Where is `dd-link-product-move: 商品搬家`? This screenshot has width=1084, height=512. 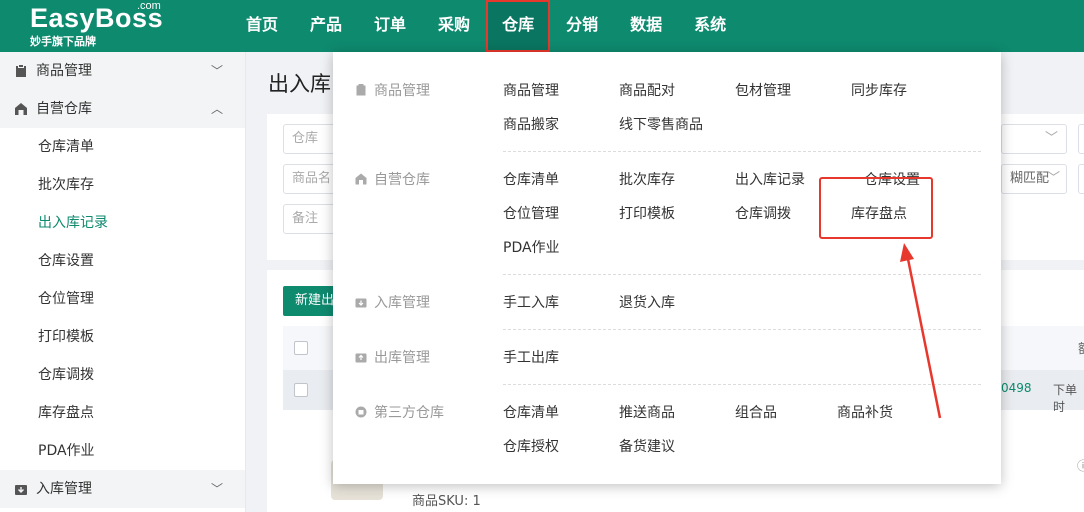 dd-link-product-move: 商品搬家 is located at coordinates (531, 124).